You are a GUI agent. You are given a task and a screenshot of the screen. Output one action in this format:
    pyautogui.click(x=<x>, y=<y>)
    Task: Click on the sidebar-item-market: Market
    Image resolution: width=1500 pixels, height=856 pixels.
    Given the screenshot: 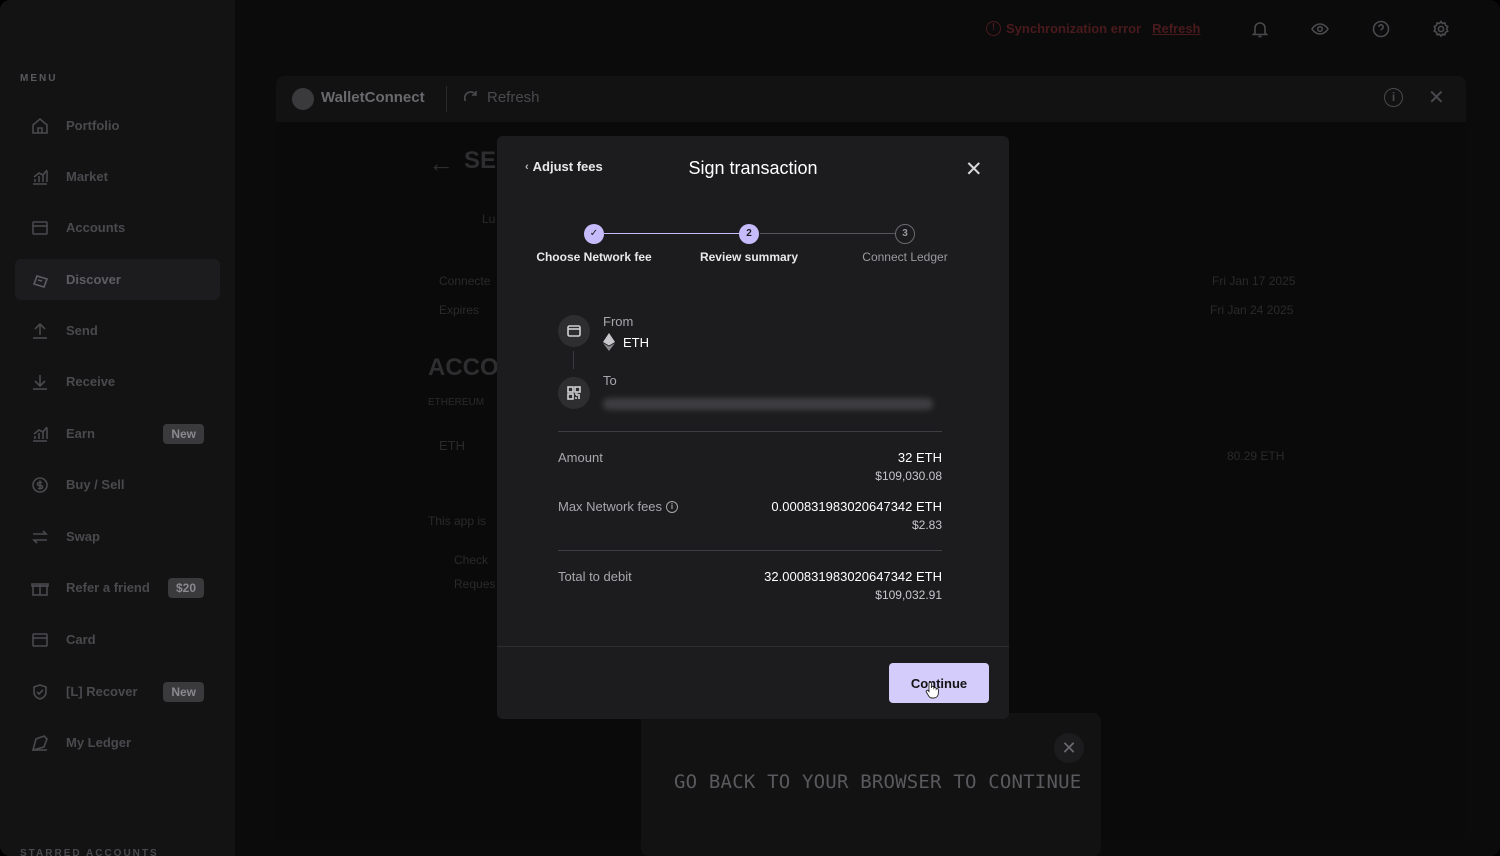 What is the action you would take?
    pyautogui.click(x=117, y=176)
    